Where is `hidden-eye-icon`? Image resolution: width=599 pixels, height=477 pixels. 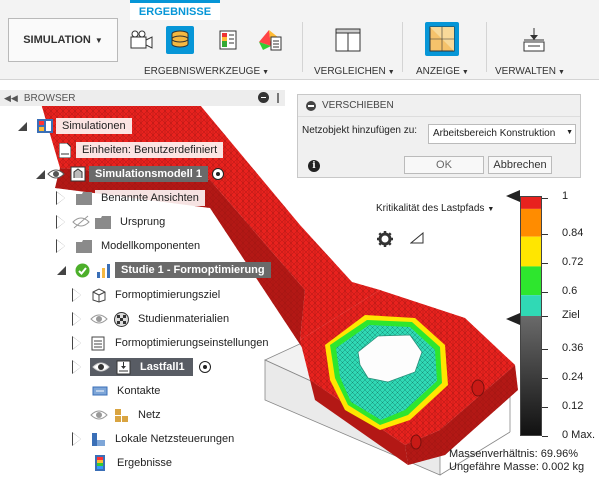 hidden-eye-icon is located at coordinates (81, 222).